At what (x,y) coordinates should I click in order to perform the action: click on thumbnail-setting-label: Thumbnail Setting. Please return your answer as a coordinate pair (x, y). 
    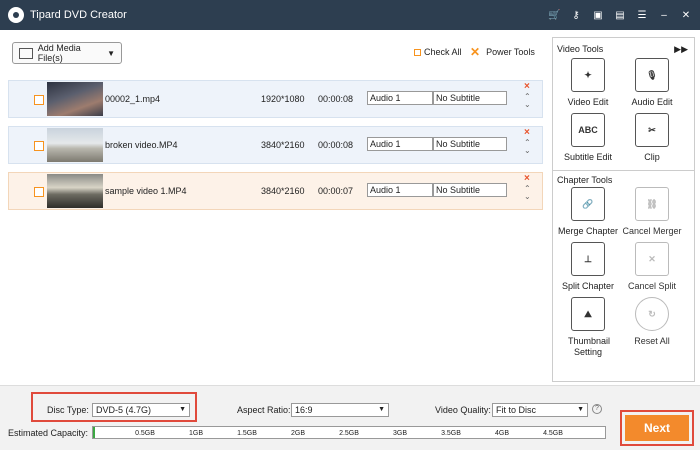
    Looking at the image, I should click on (589, 346).